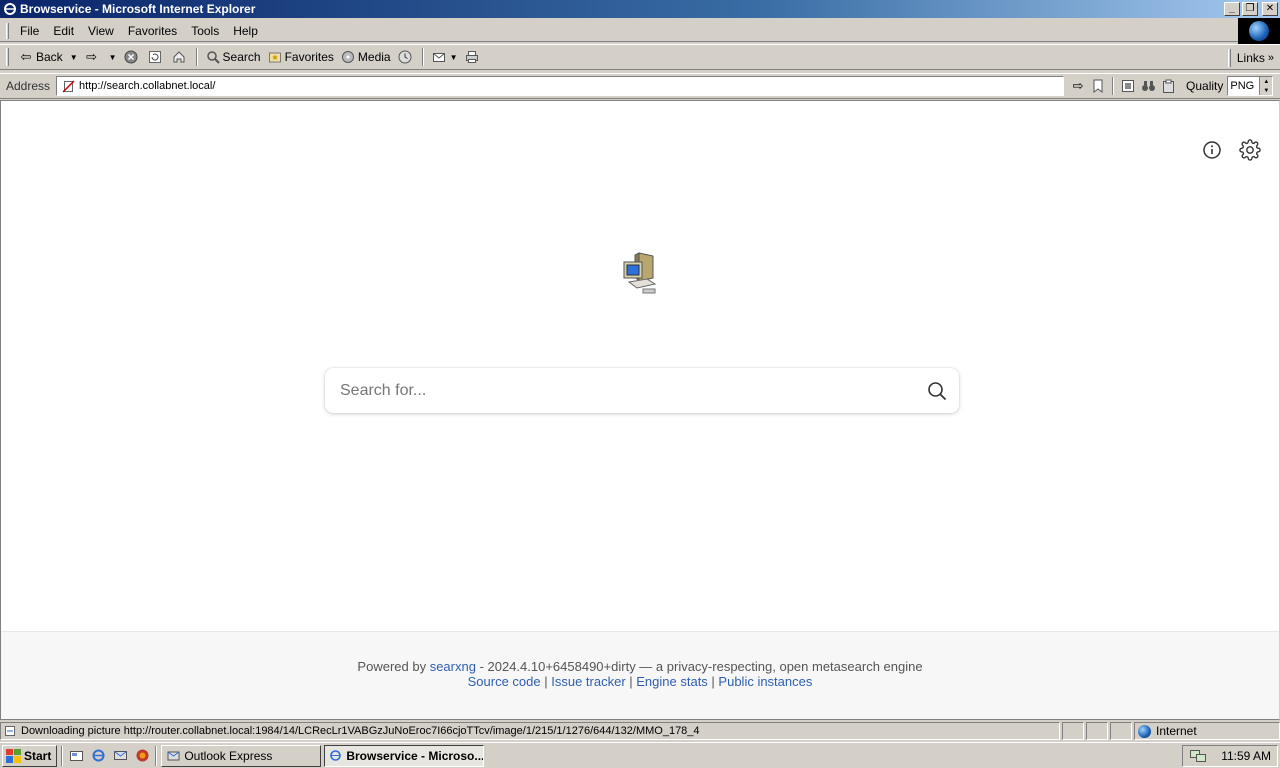  Describe the element at coordinates (1113, 86) in the screenshot. I see `address-separator` at that location.